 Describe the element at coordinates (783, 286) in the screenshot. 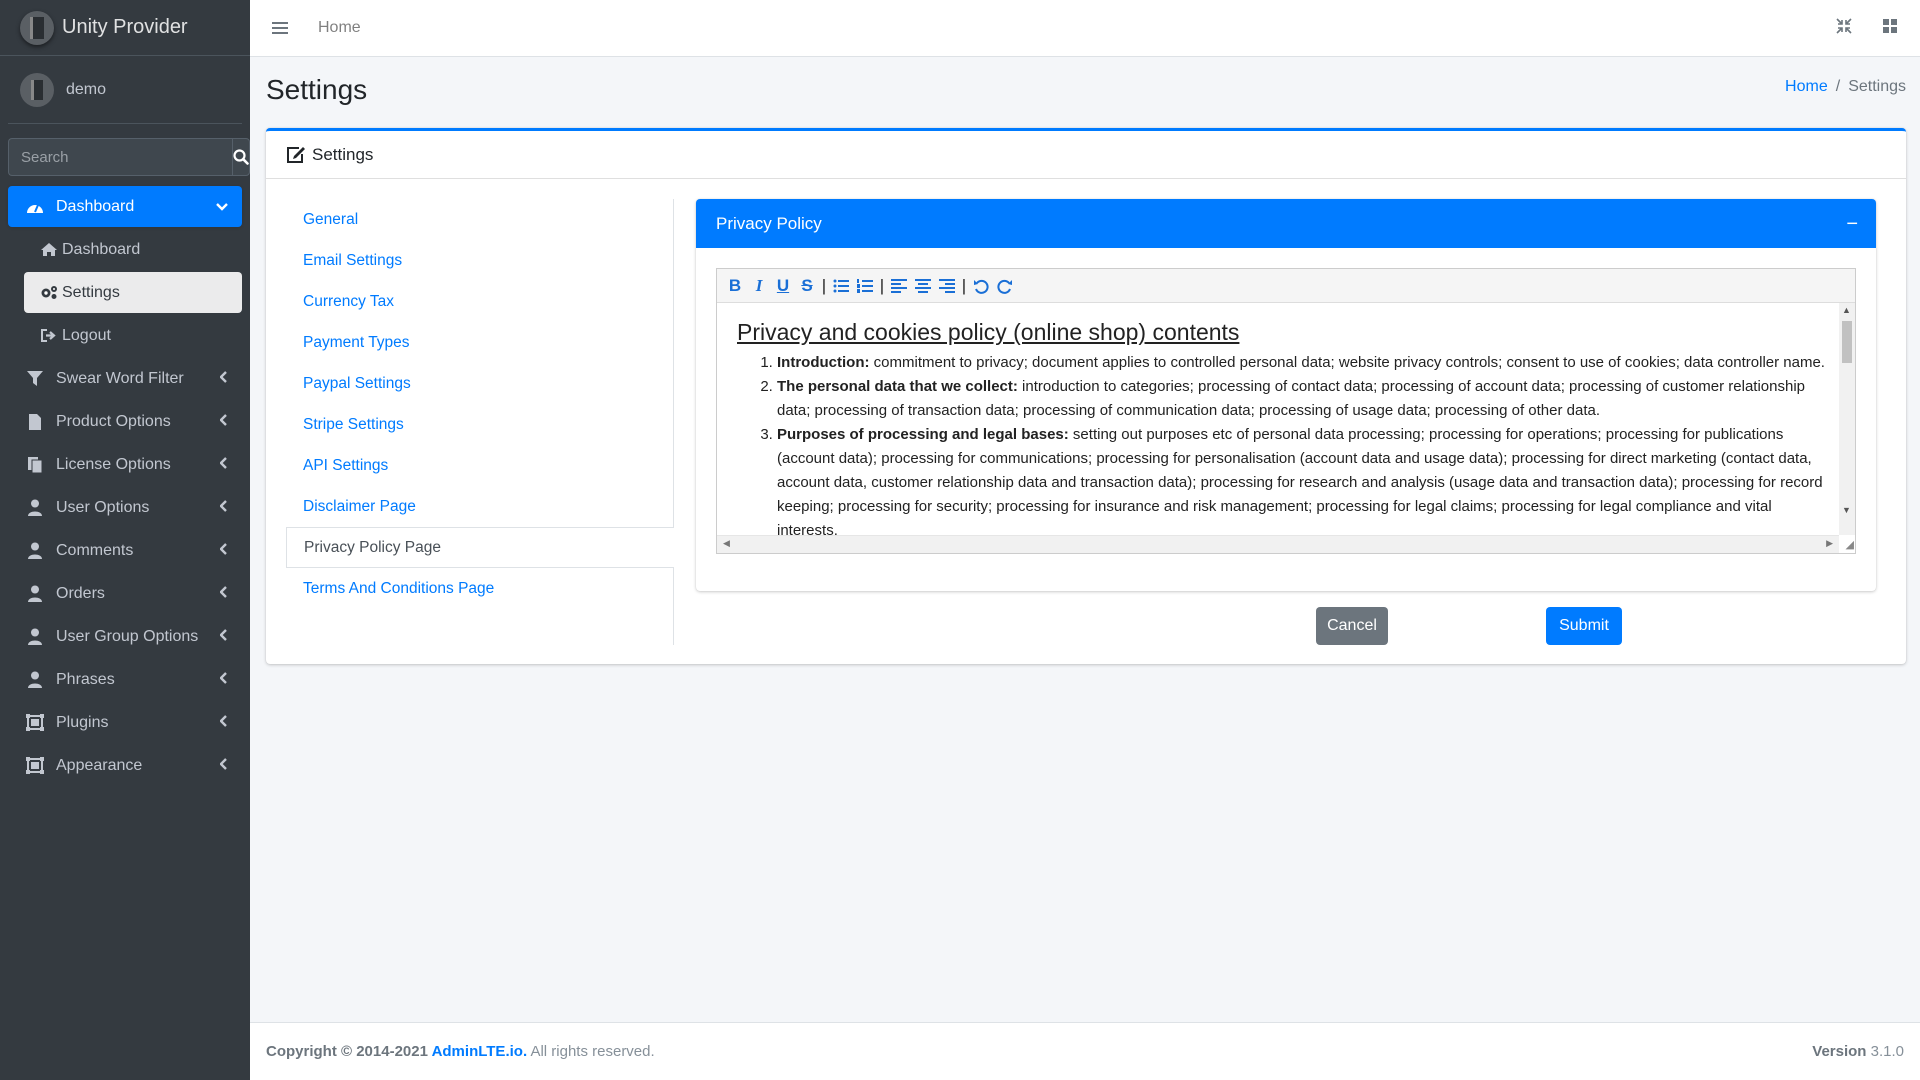

I see `underline-icon: U` at that location.